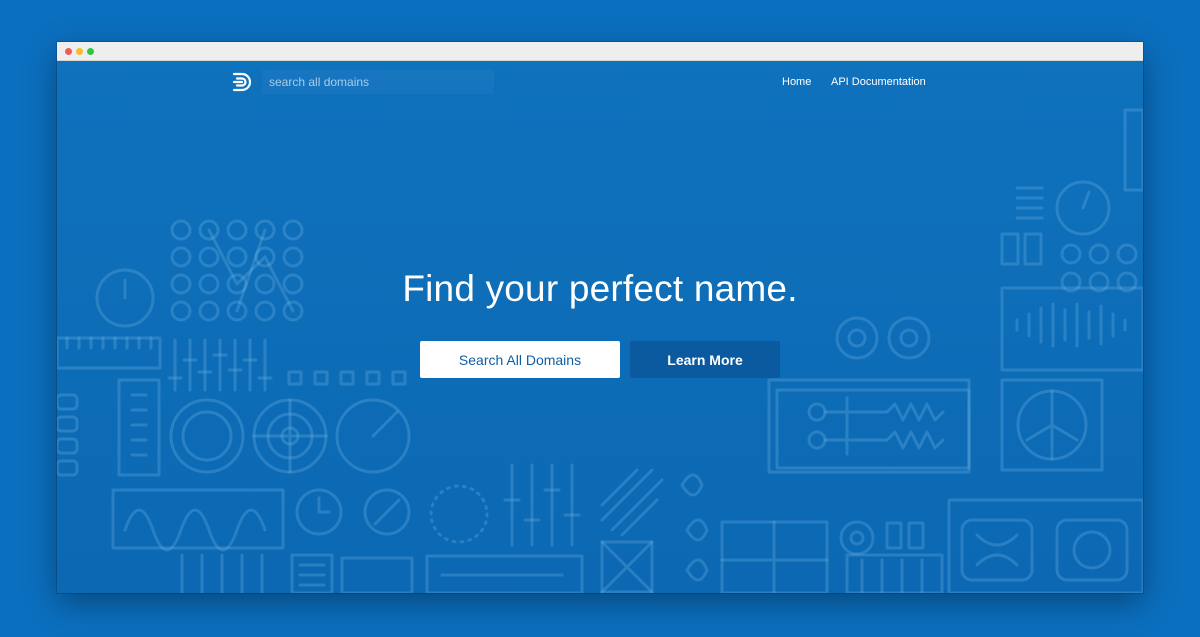  Describe the element at coordinates (705, 359) in the screenshot. I see `learn-more-button: Learn More` at that location.